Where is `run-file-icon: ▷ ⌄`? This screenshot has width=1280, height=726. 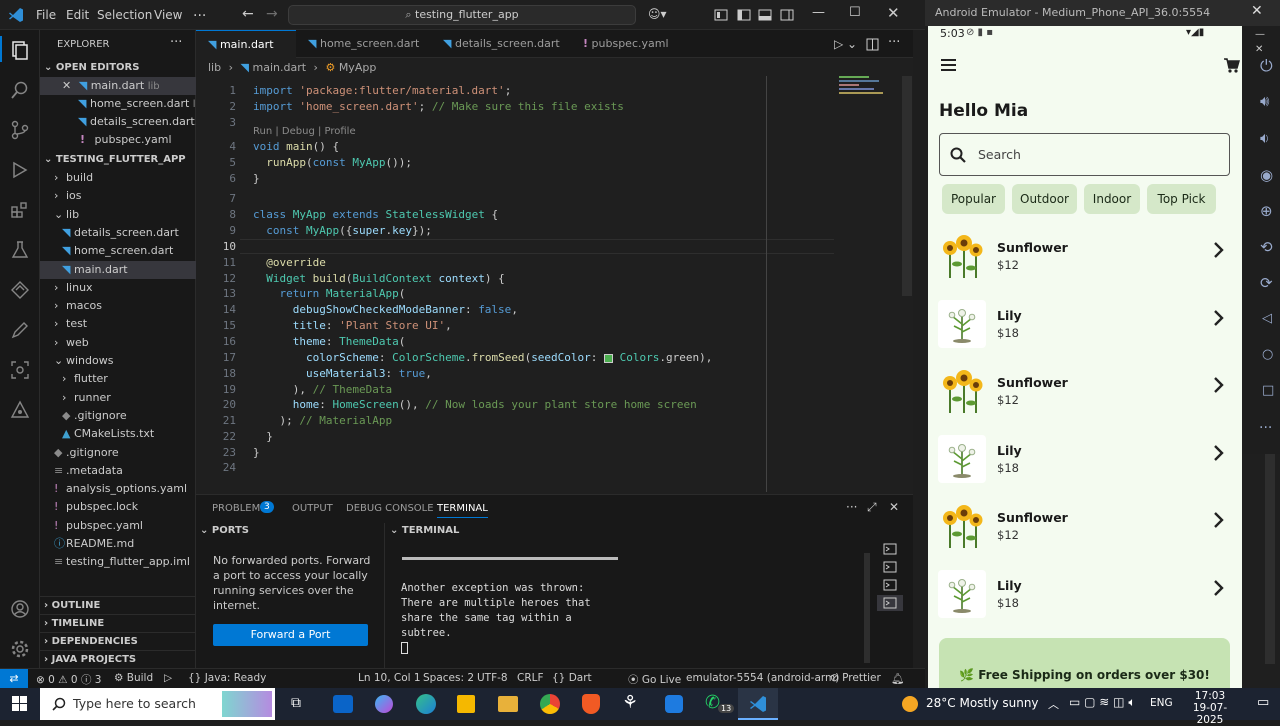 run-file-icon: ▷ ⌄ is located at coordinates (845, 44).